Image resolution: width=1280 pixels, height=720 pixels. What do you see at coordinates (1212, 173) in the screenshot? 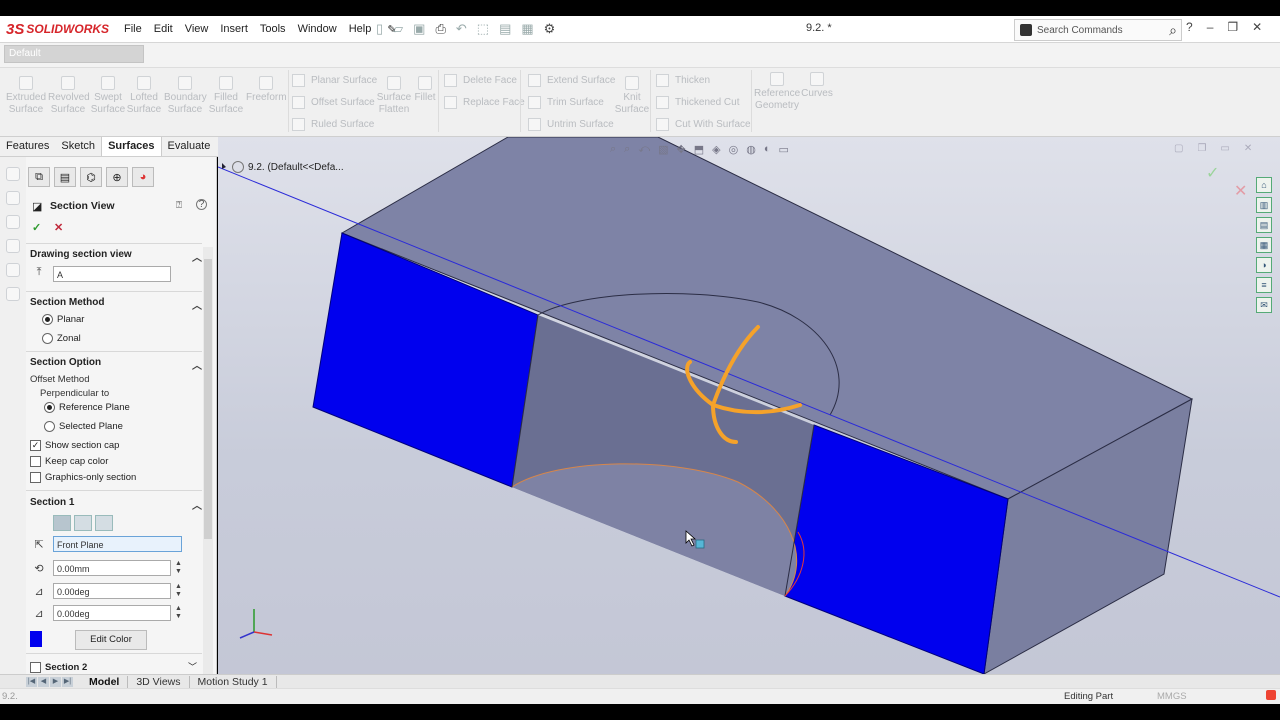
I see `confirmation-ok-icon: ✓` at bounding box center [1212, 173].